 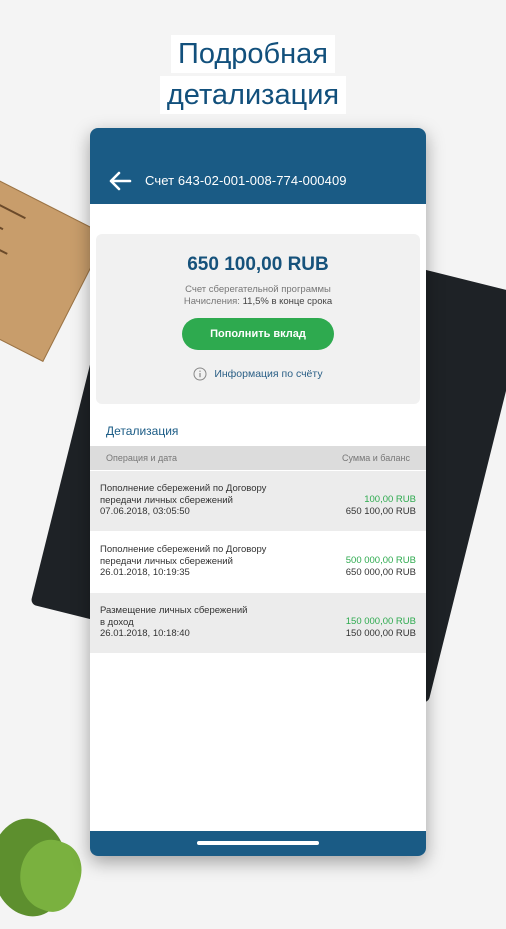 I want to click on transaction-date: 26.01.2018, 10:19:35, so click(x=145, y=572).